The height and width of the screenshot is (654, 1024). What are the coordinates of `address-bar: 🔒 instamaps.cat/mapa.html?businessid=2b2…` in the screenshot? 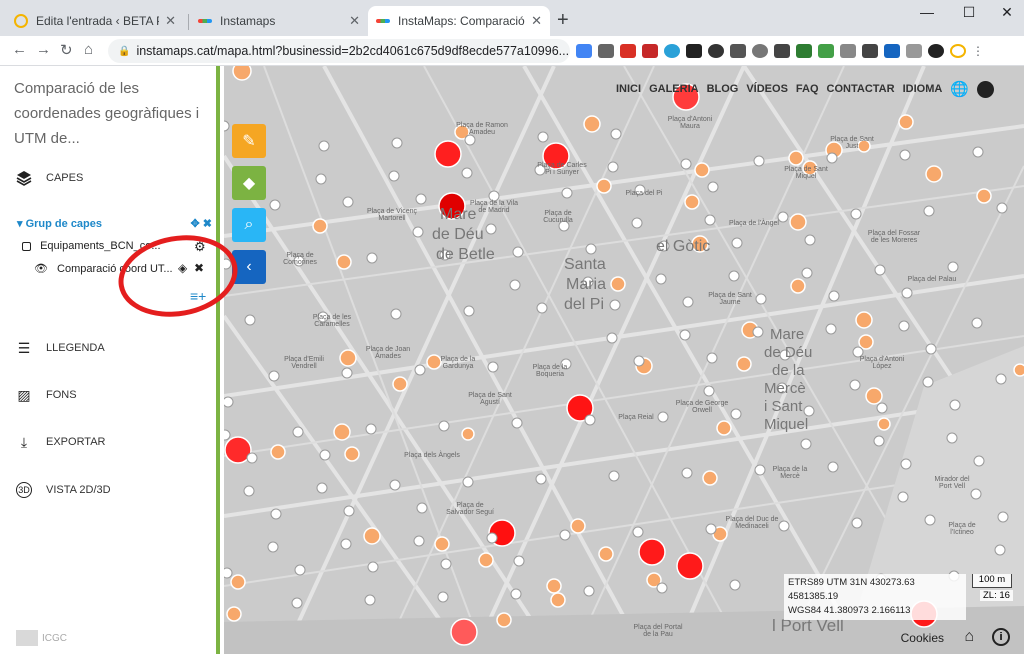 It's located at (339, 51).